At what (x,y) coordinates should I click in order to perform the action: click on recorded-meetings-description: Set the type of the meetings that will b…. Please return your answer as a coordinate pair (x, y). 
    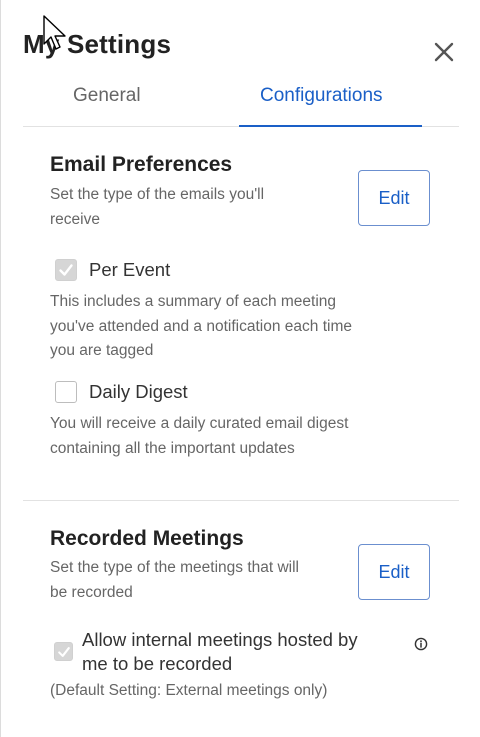
    Looking at the image, I should click on (174, 580).